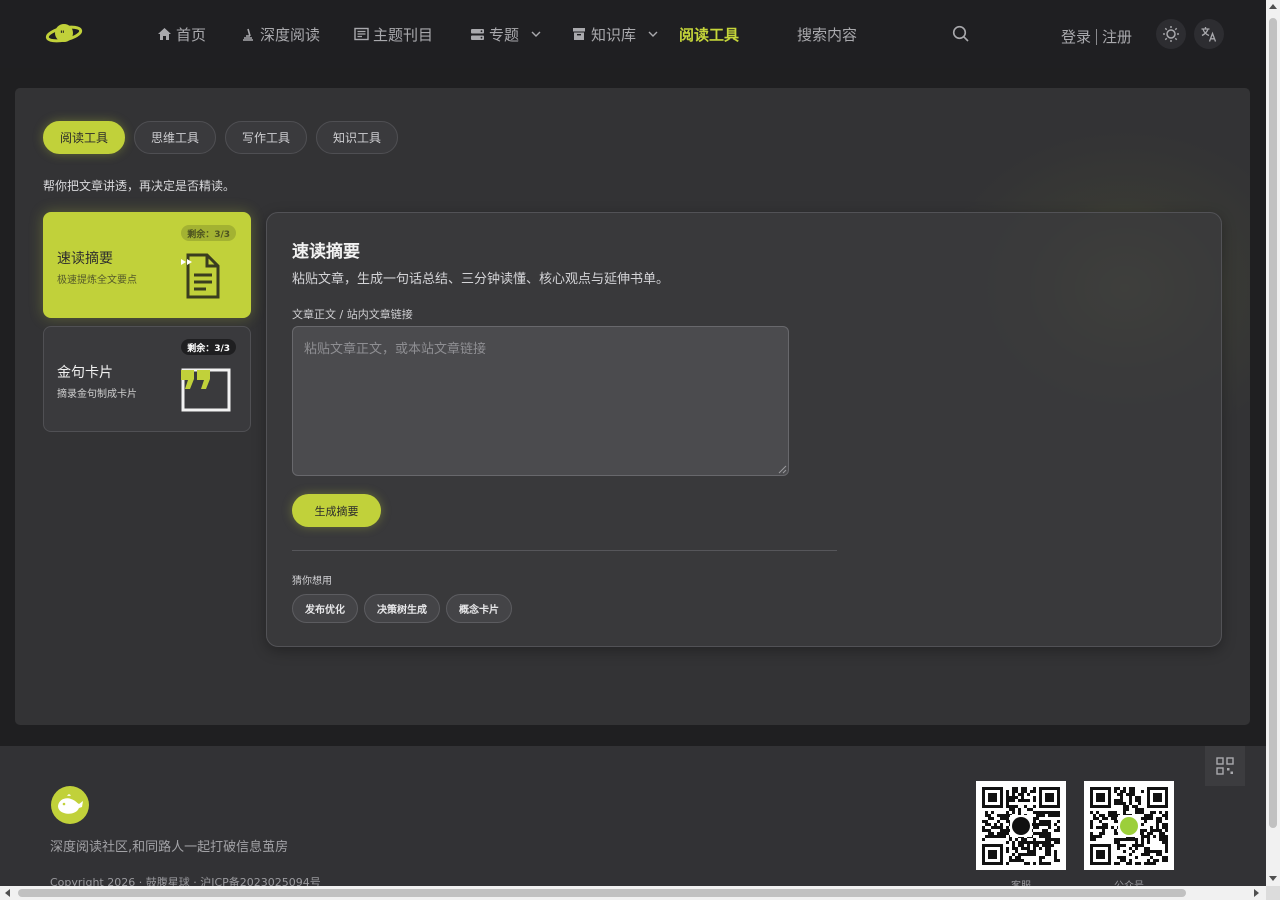 The width and height of the screenshot is (1280, 900). Describe the element at coordinates (1129, 825) in the screenshot. I see `official-account-qr-code` at that location.